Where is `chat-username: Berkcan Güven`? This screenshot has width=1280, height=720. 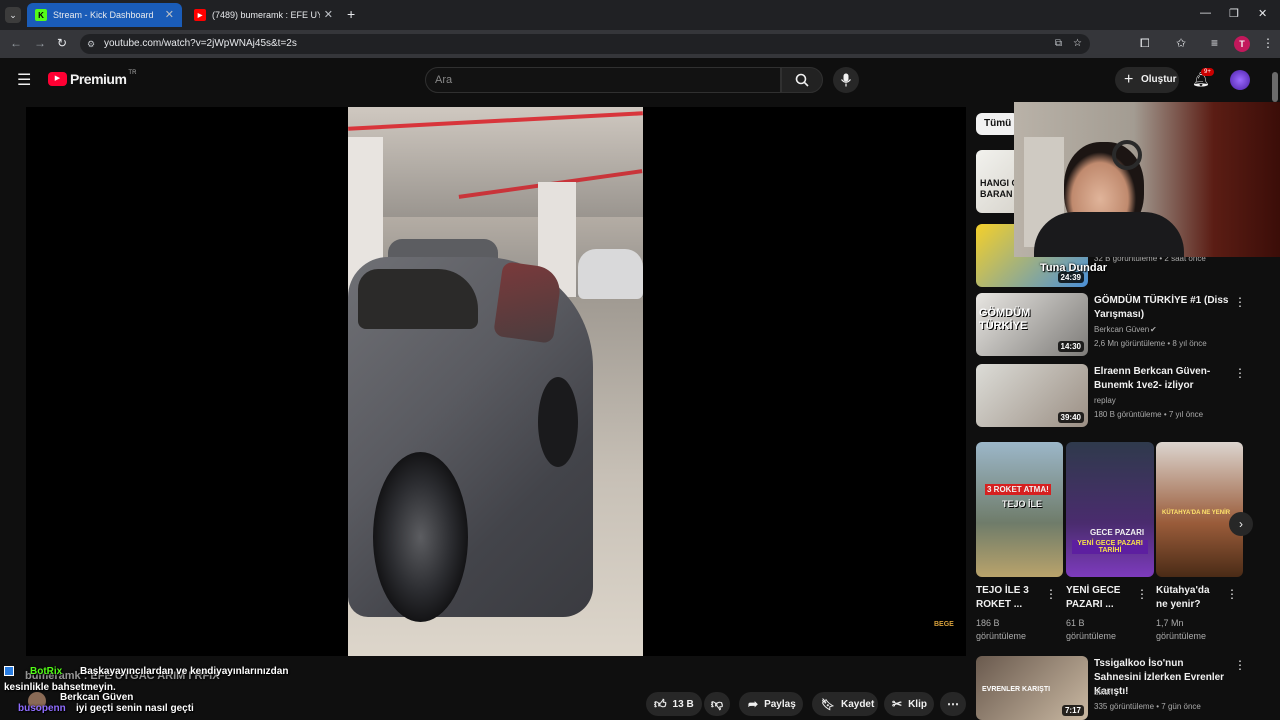
chat-username: Berkcan Güven is located at coordinates (97, 697).